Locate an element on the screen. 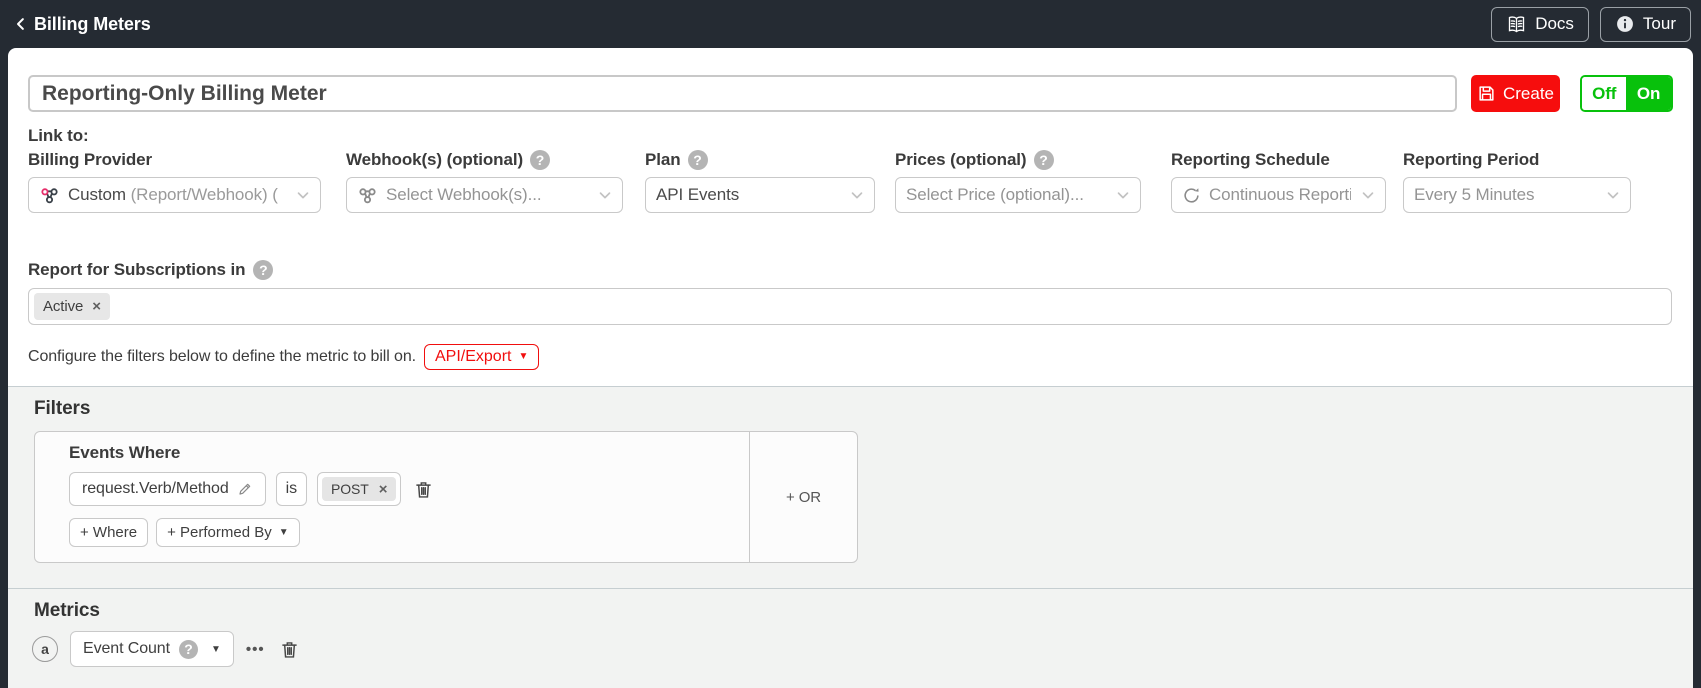  api-export-button: API/Export ▼ is located at coordinates (482, 357).